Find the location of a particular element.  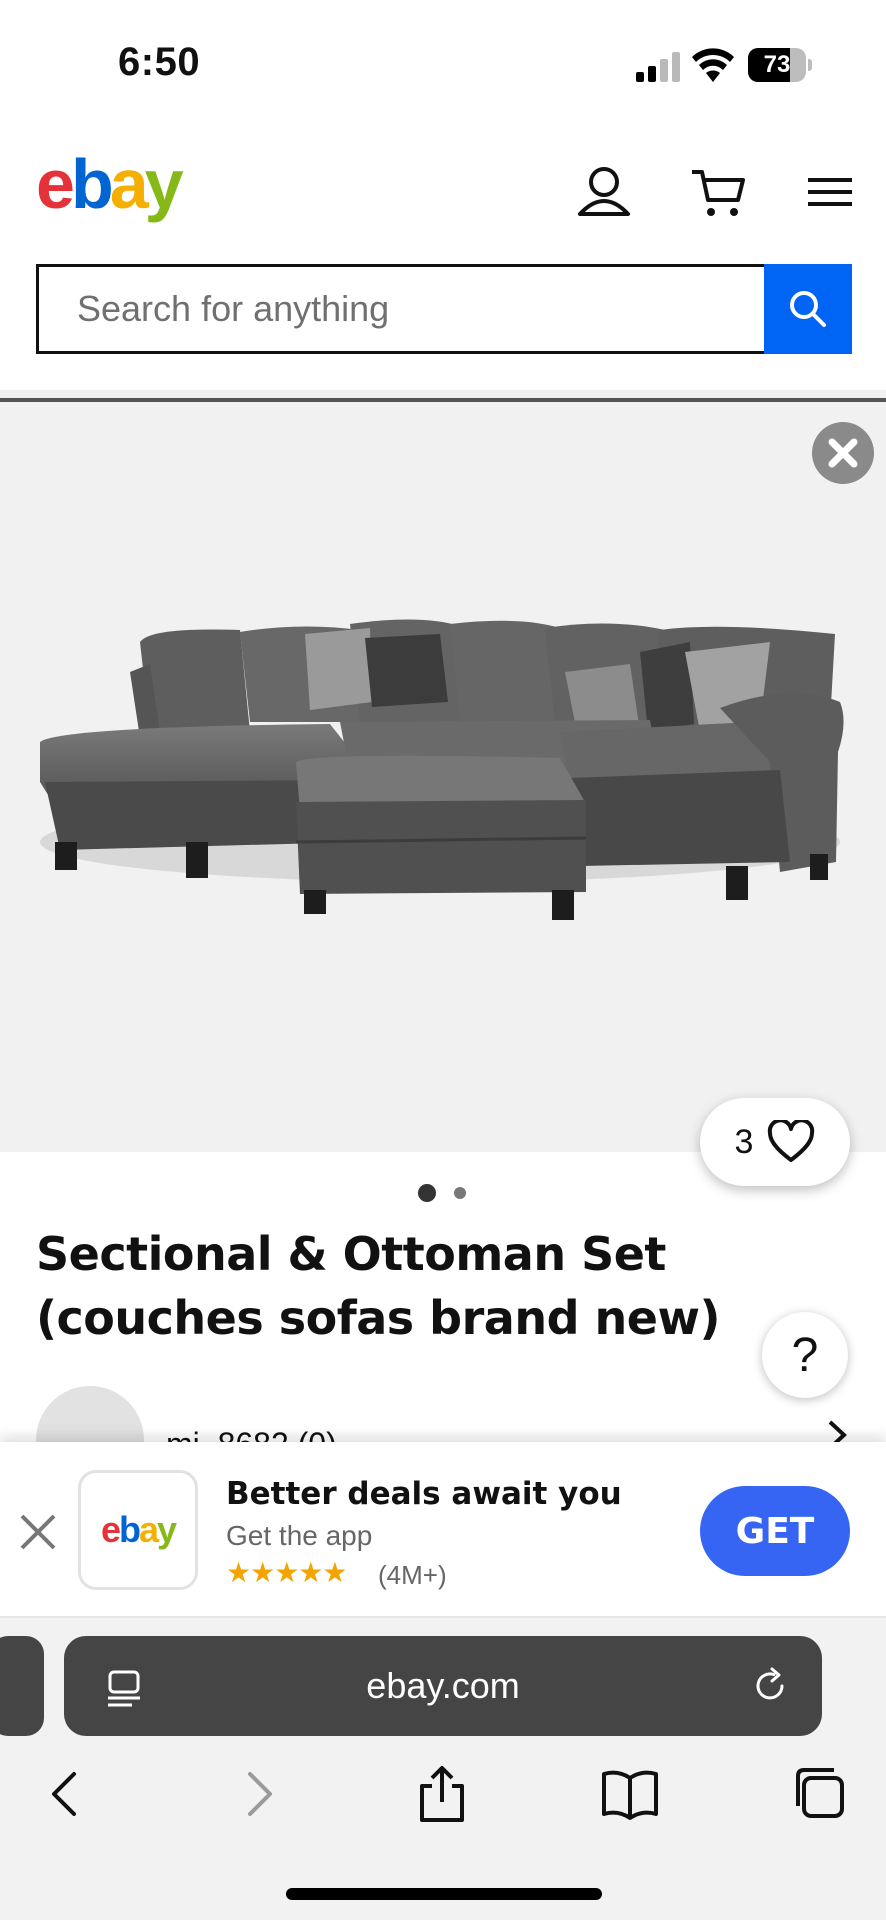

share-icon is located at coordinates (442, 1794).